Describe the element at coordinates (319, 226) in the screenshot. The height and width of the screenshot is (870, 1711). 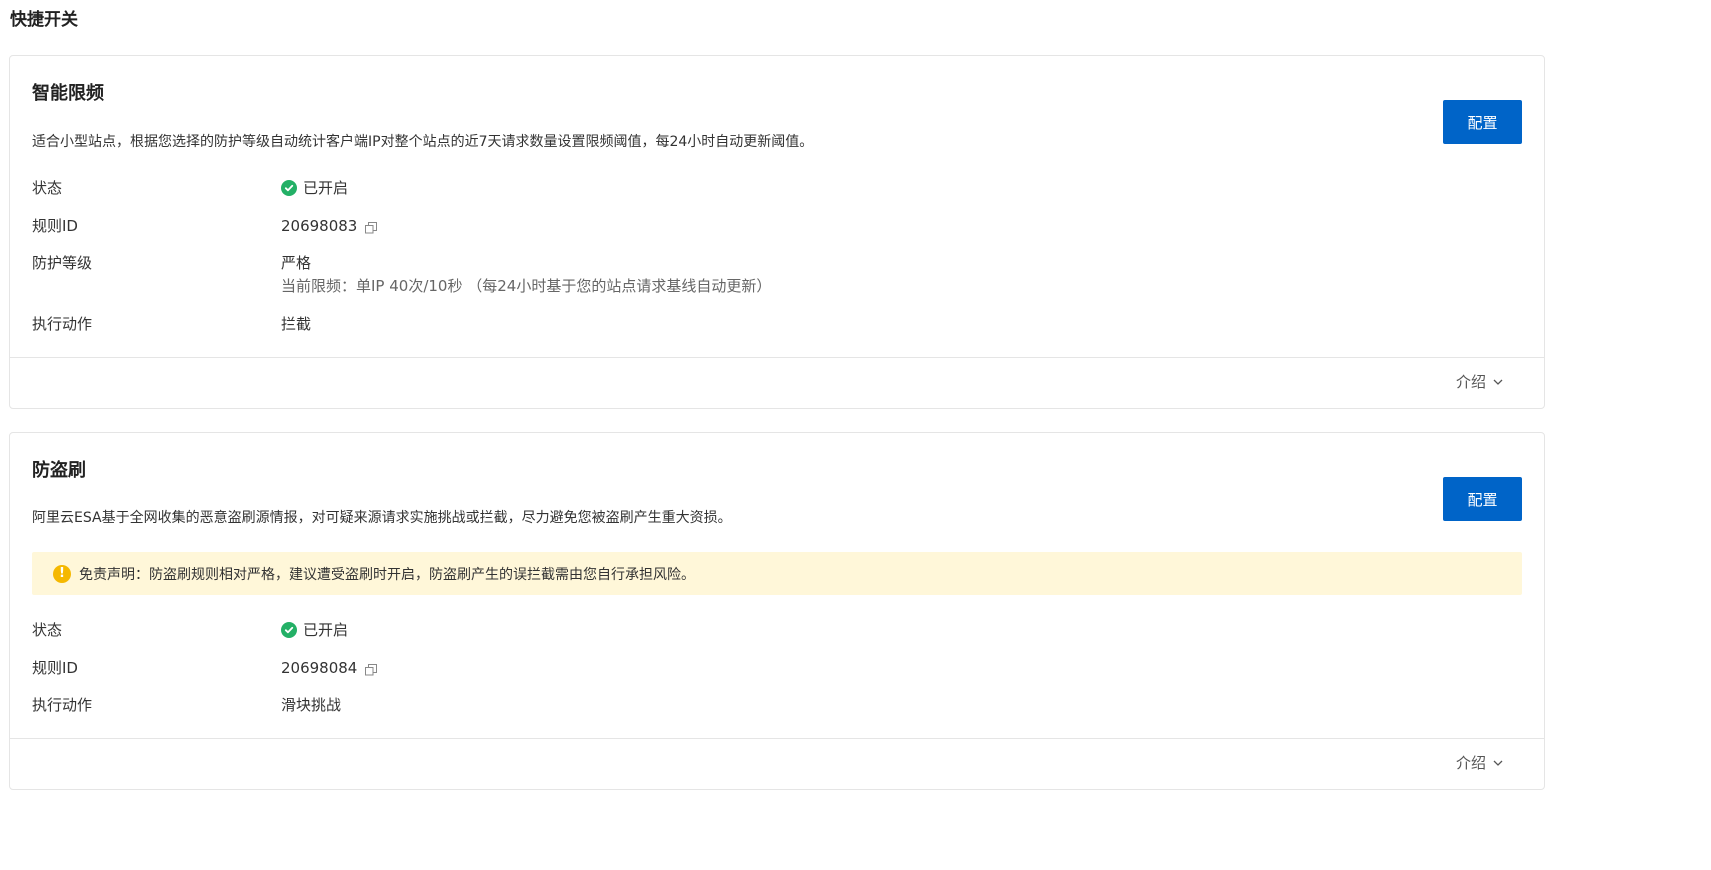
I see `rule-id-text: 20698083` at that location.